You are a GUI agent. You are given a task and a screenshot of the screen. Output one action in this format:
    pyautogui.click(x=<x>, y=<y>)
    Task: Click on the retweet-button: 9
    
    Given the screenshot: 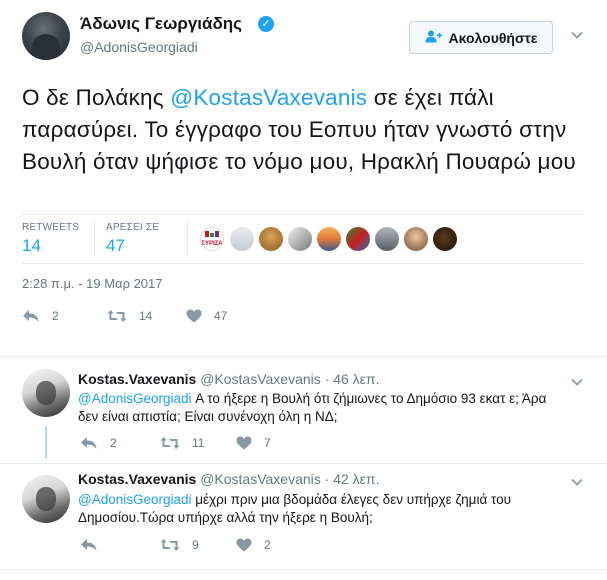 What is the action you would take?
    pyautogui.click(x=179, y=545)
    